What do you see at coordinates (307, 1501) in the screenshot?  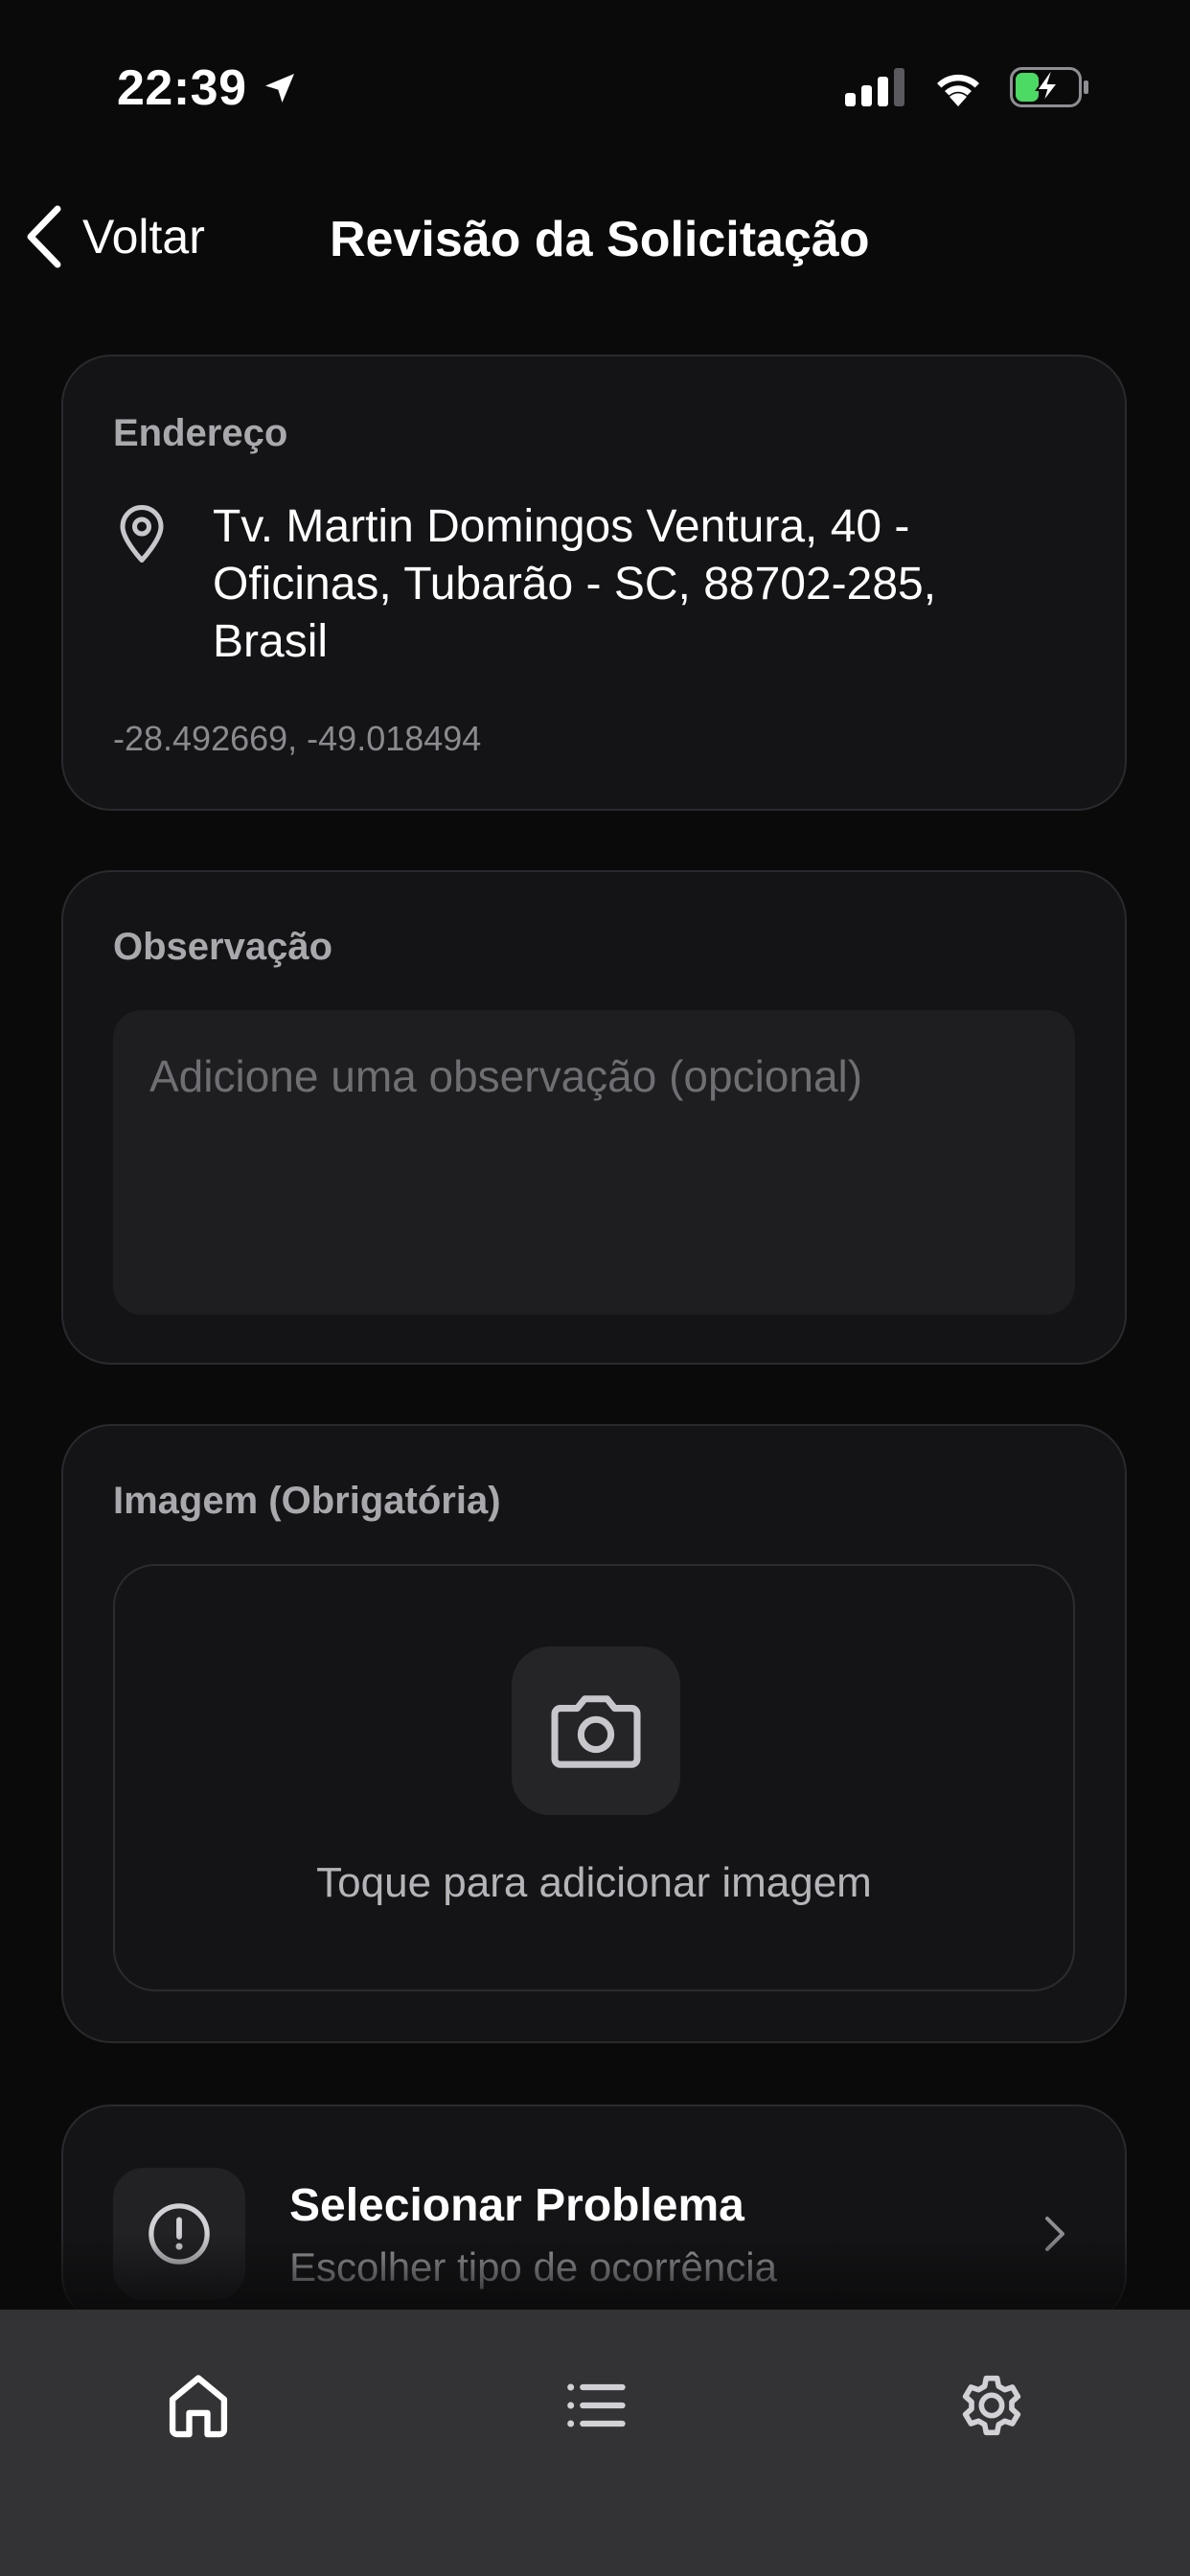 I see `image-label: Imagem (Obrigatória)` at bounding box center [307, 1501].